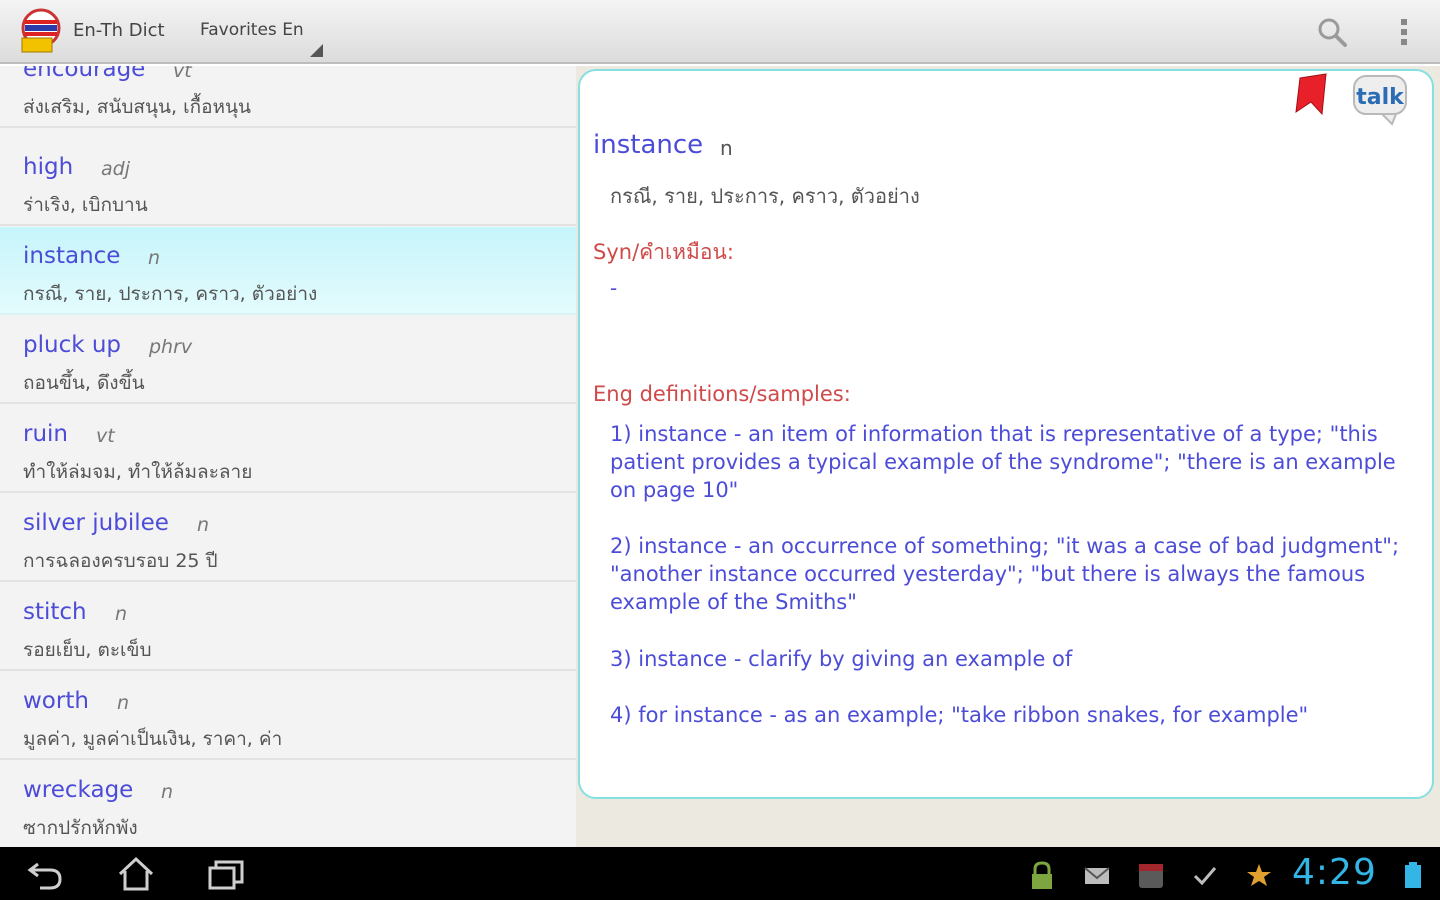  Describe the element at coordinates (288, 182) in the screenshot. I see `list-item: high adj ร่าเริง, เบิกบาน` at that location.